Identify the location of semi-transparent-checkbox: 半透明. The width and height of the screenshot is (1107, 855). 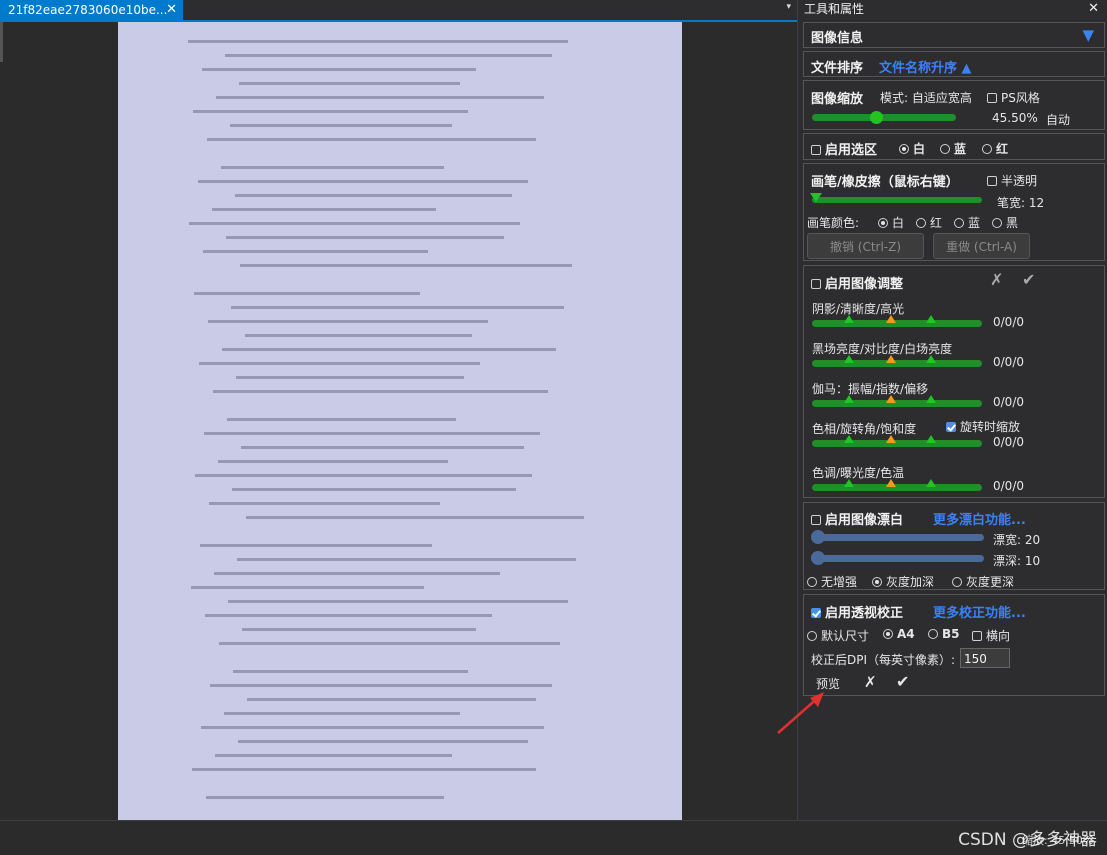
(1012, 180).